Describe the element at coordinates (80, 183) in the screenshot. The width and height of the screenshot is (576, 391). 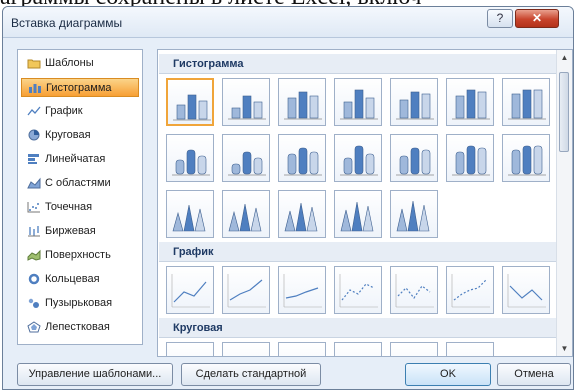
I see `sidebar-item-area: С областями` at that location.